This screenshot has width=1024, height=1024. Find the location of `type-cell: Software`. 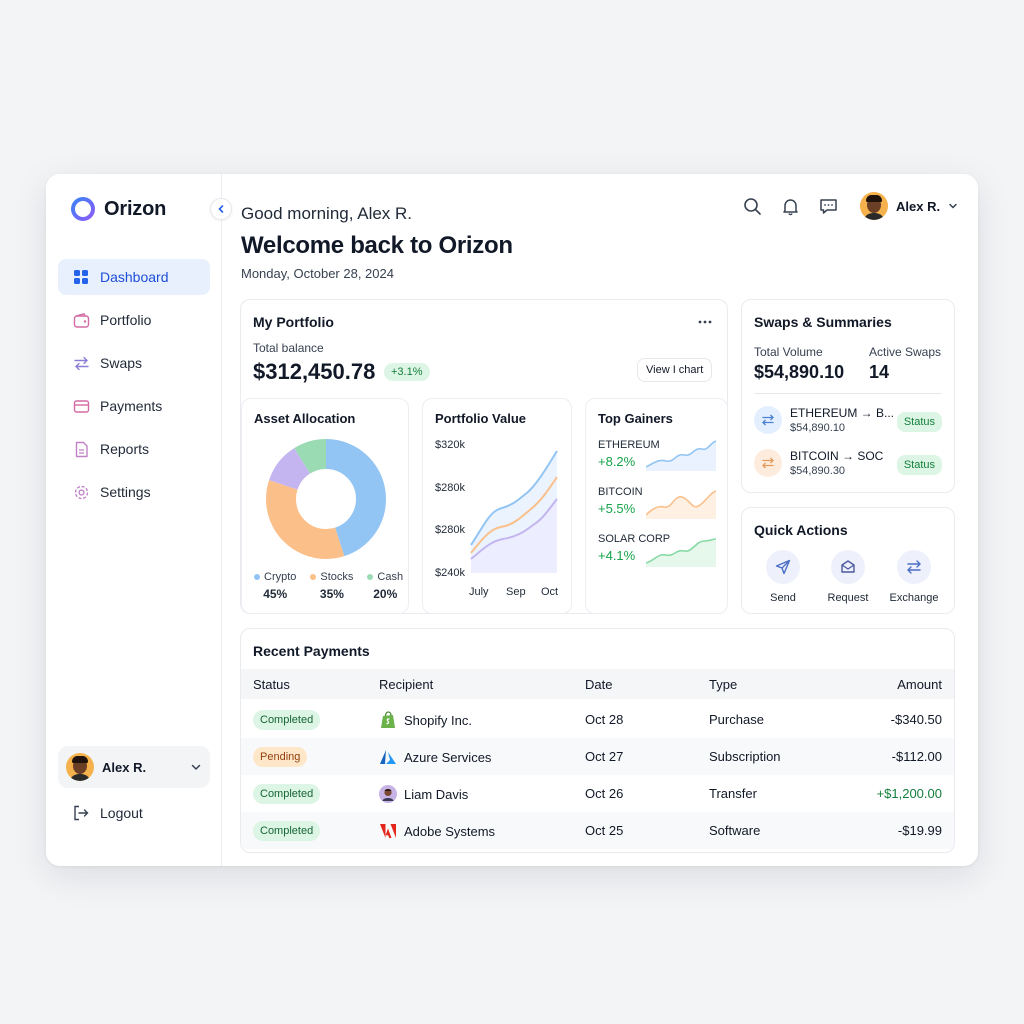

type-cell: Software is located at coordinates (735, 830).